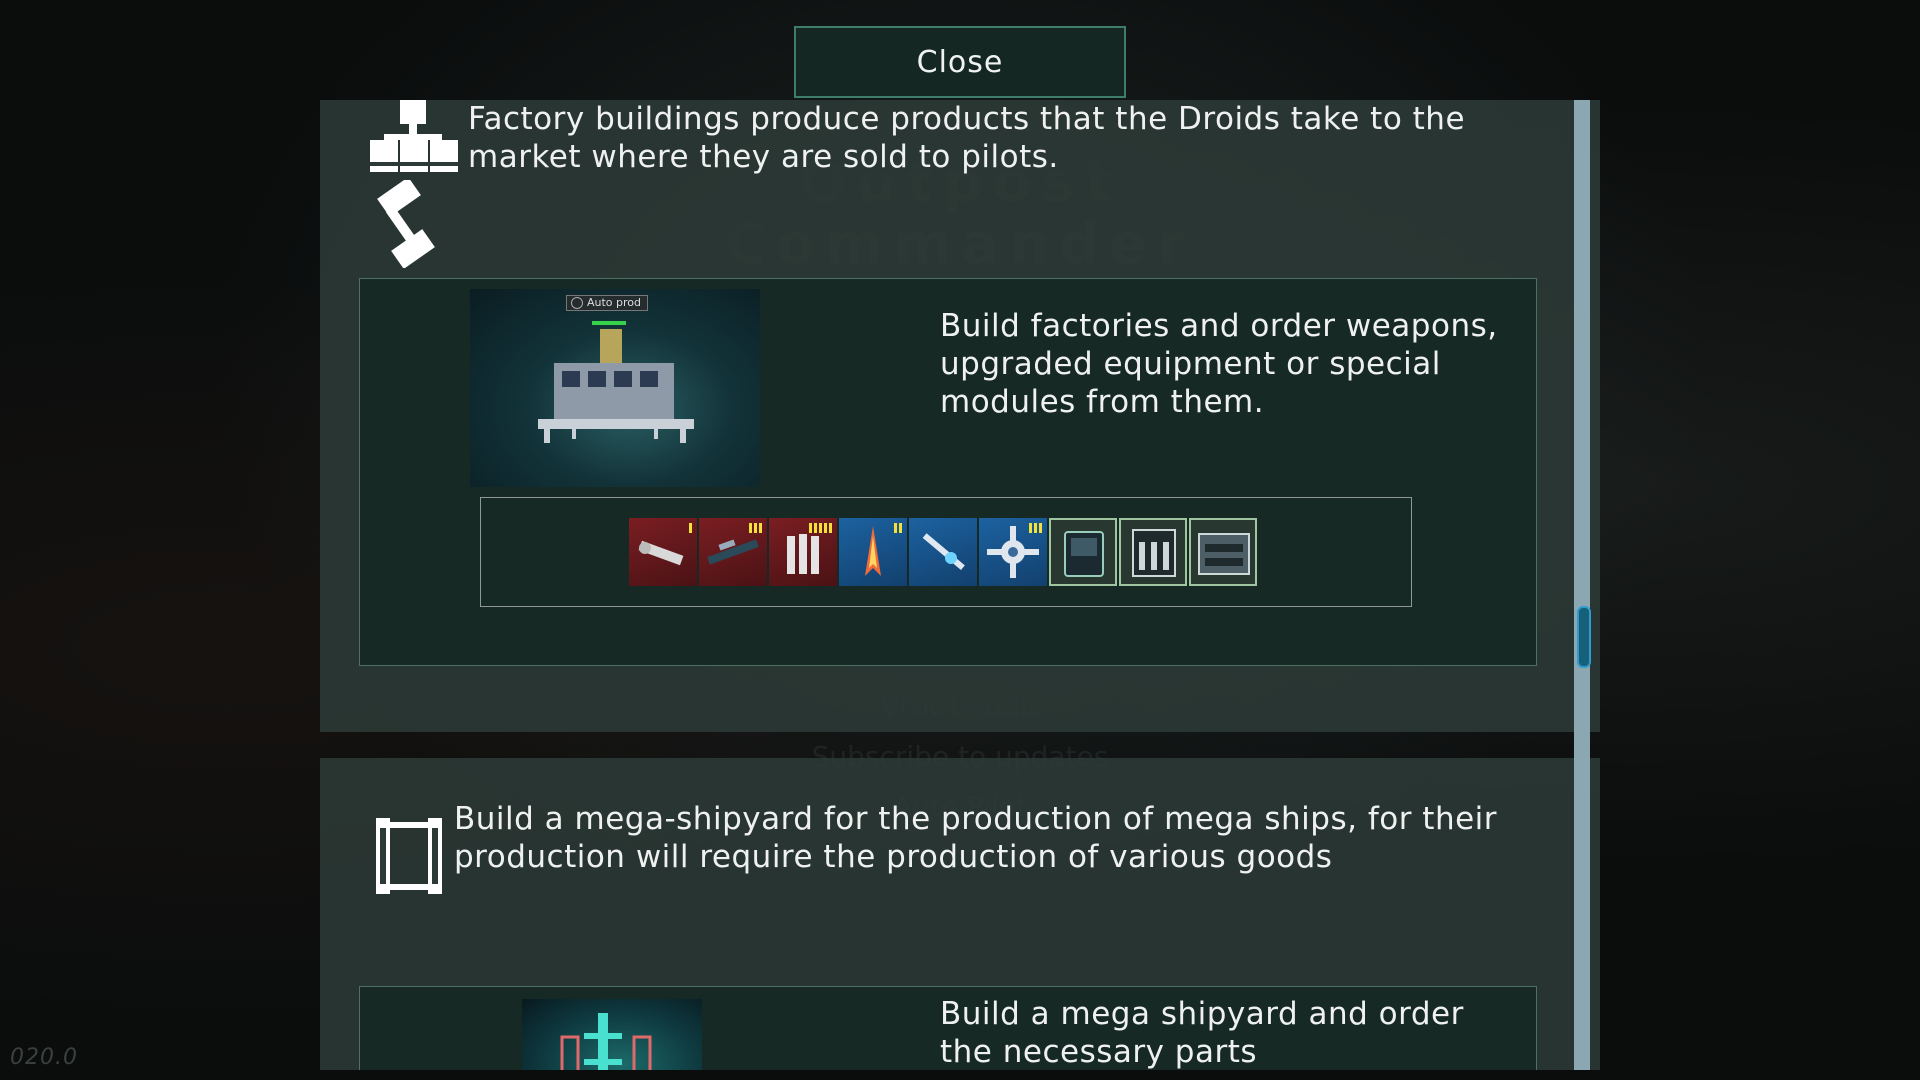 This screenshot has height=1080, width=1920. Describe the element at coordinates (616, 382) in the screenshot. I see `factory-station-graphic` at that location.